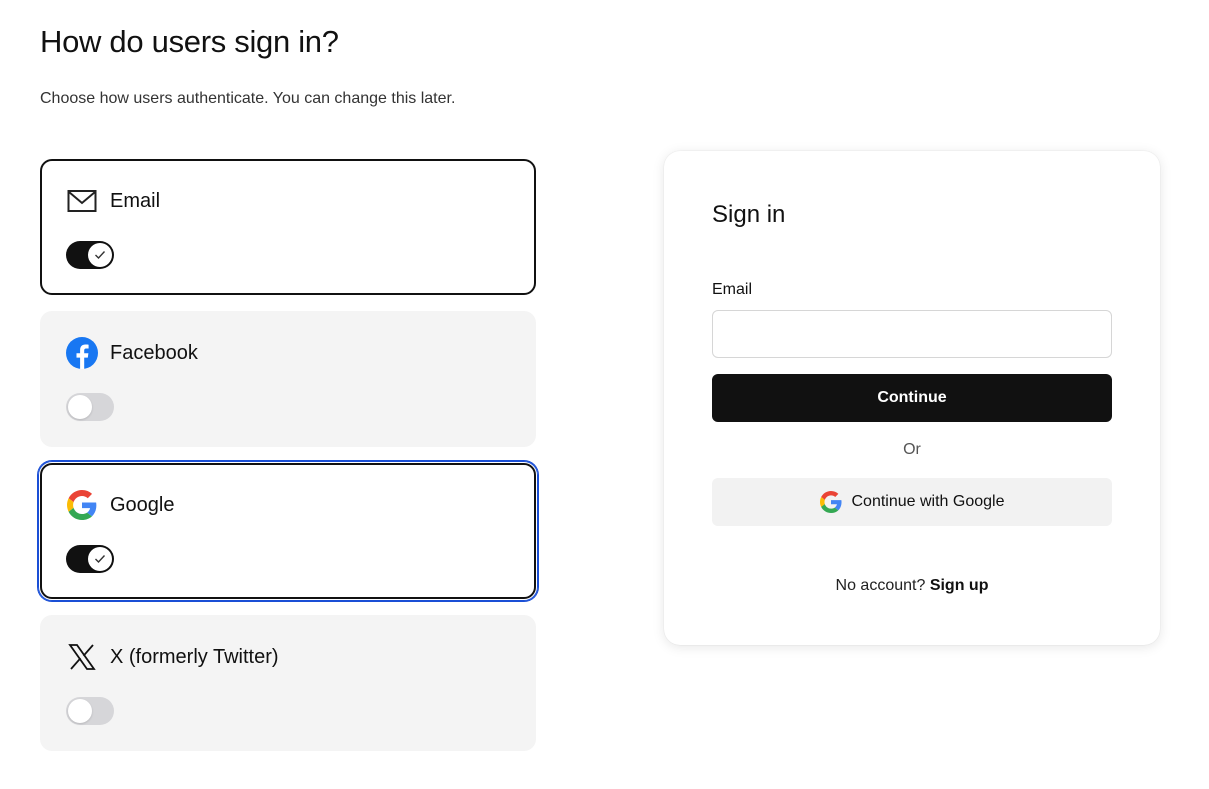 The height and width of the screenshot is (789, 1209). I want to click on email-field, so click(912, 334).